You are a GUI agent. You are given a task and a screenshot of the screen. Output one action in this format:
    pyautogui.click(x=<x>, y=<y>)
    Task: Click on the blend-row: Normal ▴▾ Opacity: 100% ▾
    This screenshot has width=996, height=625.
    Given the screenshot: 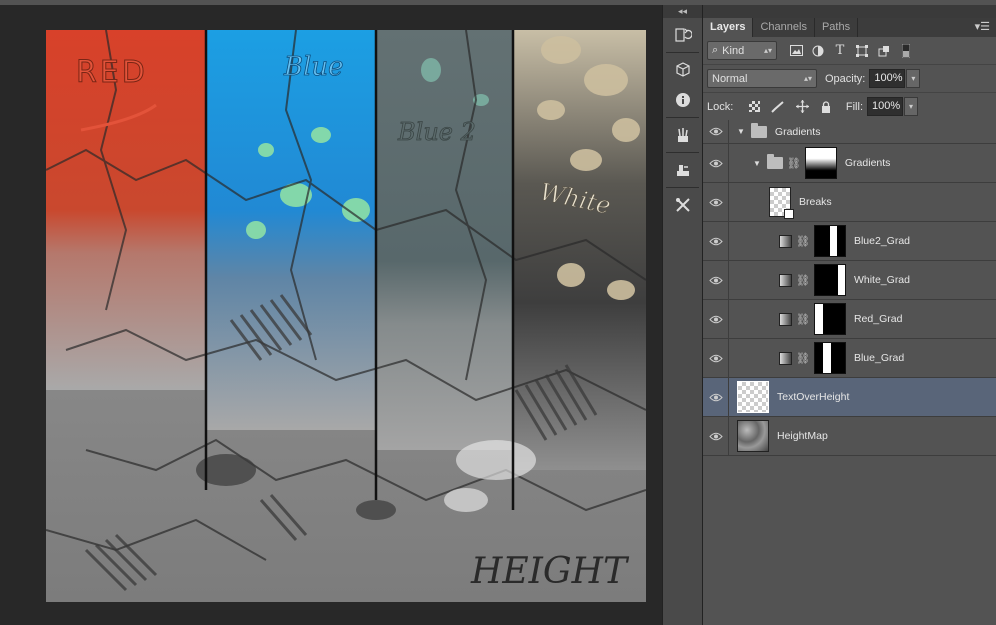 What is the action you would take?
    pyautogui.click(x=849, y=79)
    